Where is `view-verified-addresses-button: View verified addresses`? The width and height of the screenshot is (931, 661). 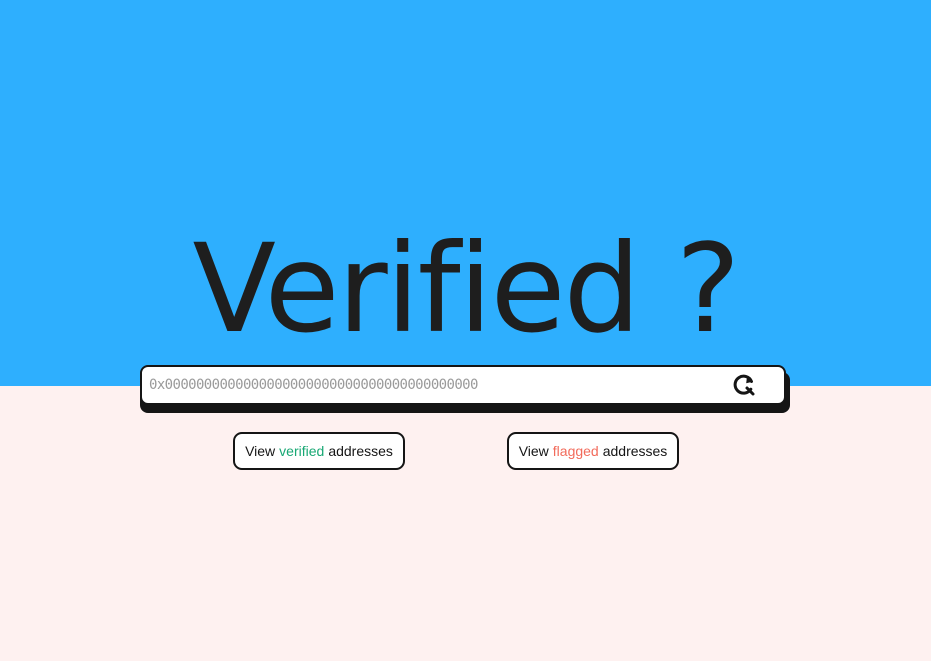
view-verified-addresses-button: View verified addresses is located at coordinates (319, 451).